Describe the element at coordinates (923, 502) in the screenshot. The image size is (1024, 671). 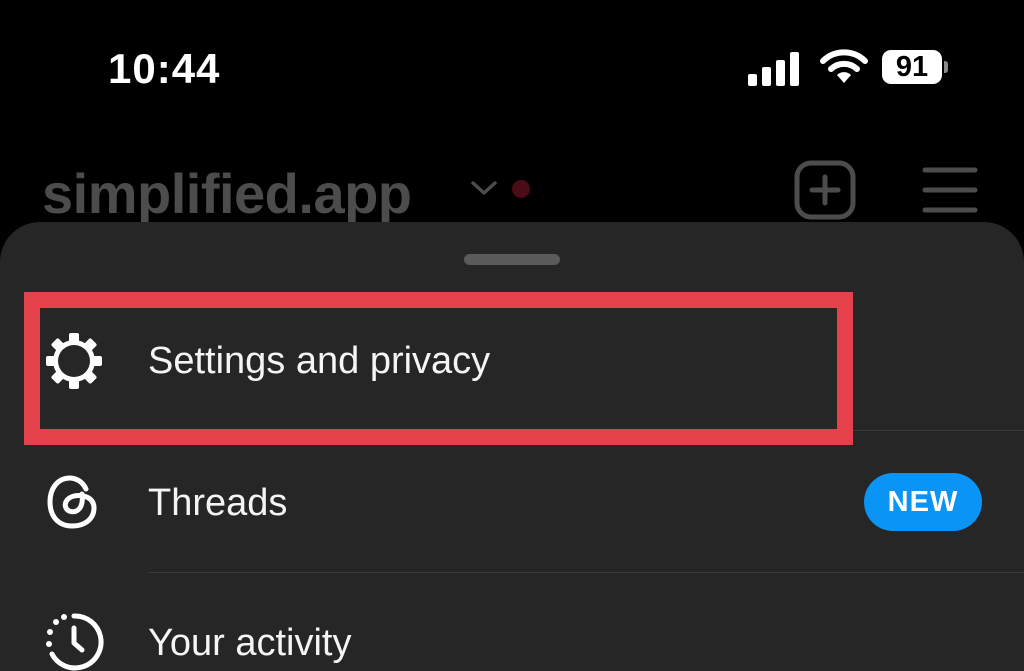
I see `new-badge: NEW` at that location.